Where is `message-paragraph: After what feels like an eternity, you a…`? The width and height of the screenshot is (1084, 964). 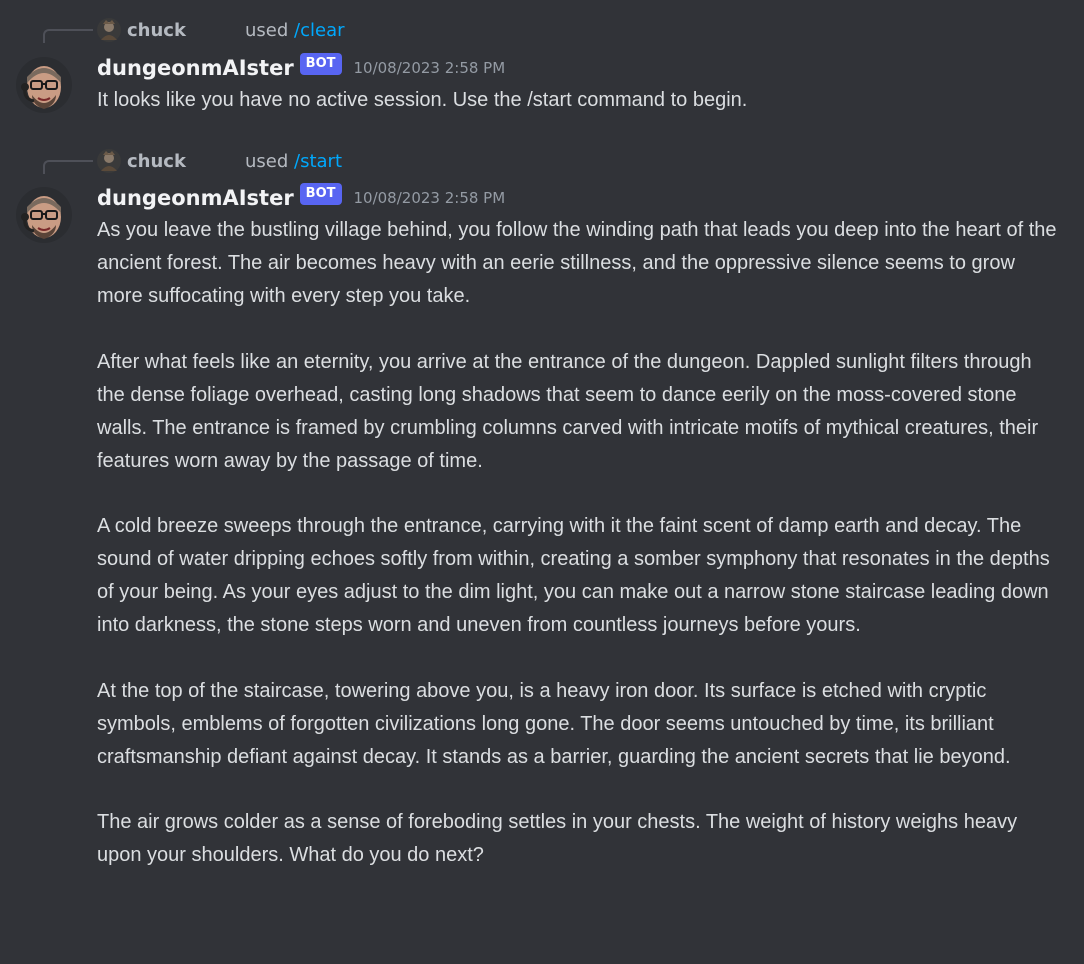 message-paragraph: After what feels like an eternity, you a… is located at coordinates (568, 411).